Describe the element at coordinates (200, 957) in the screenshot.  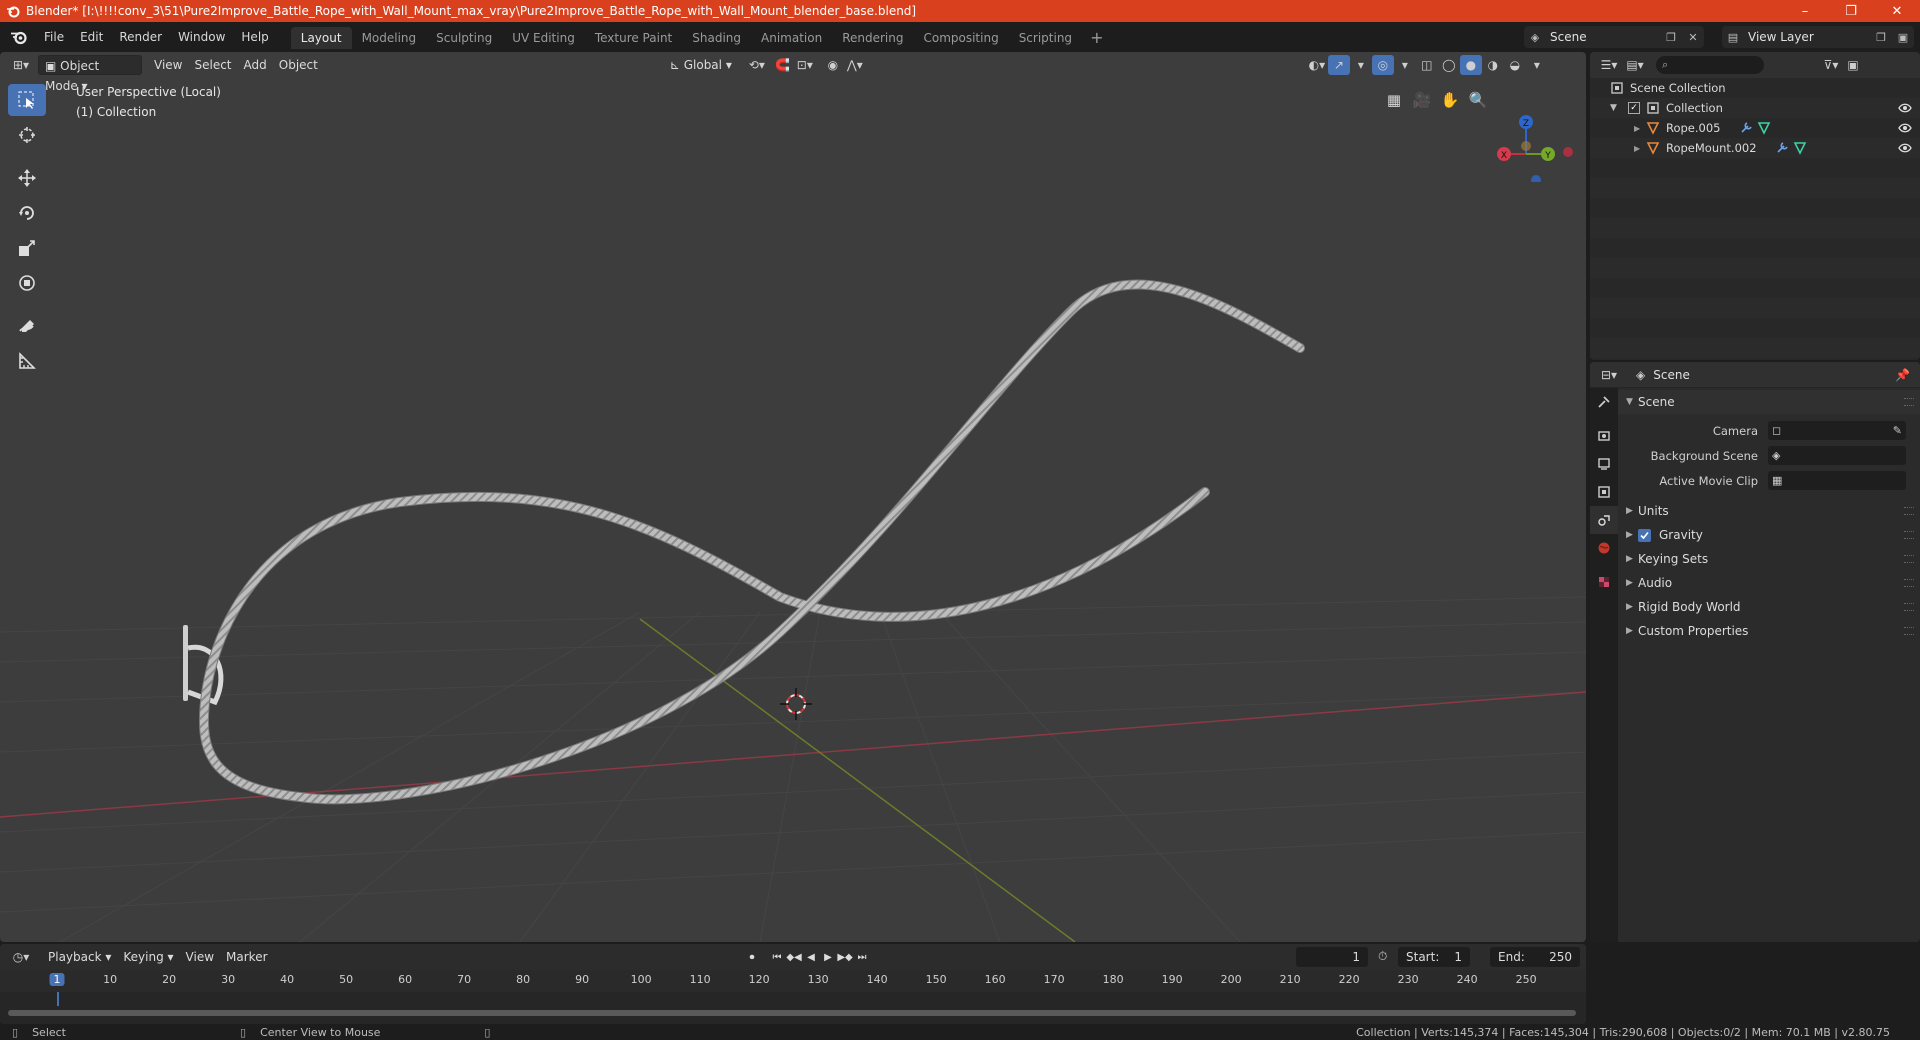
I see `timeline-menu-view: View` at that location.